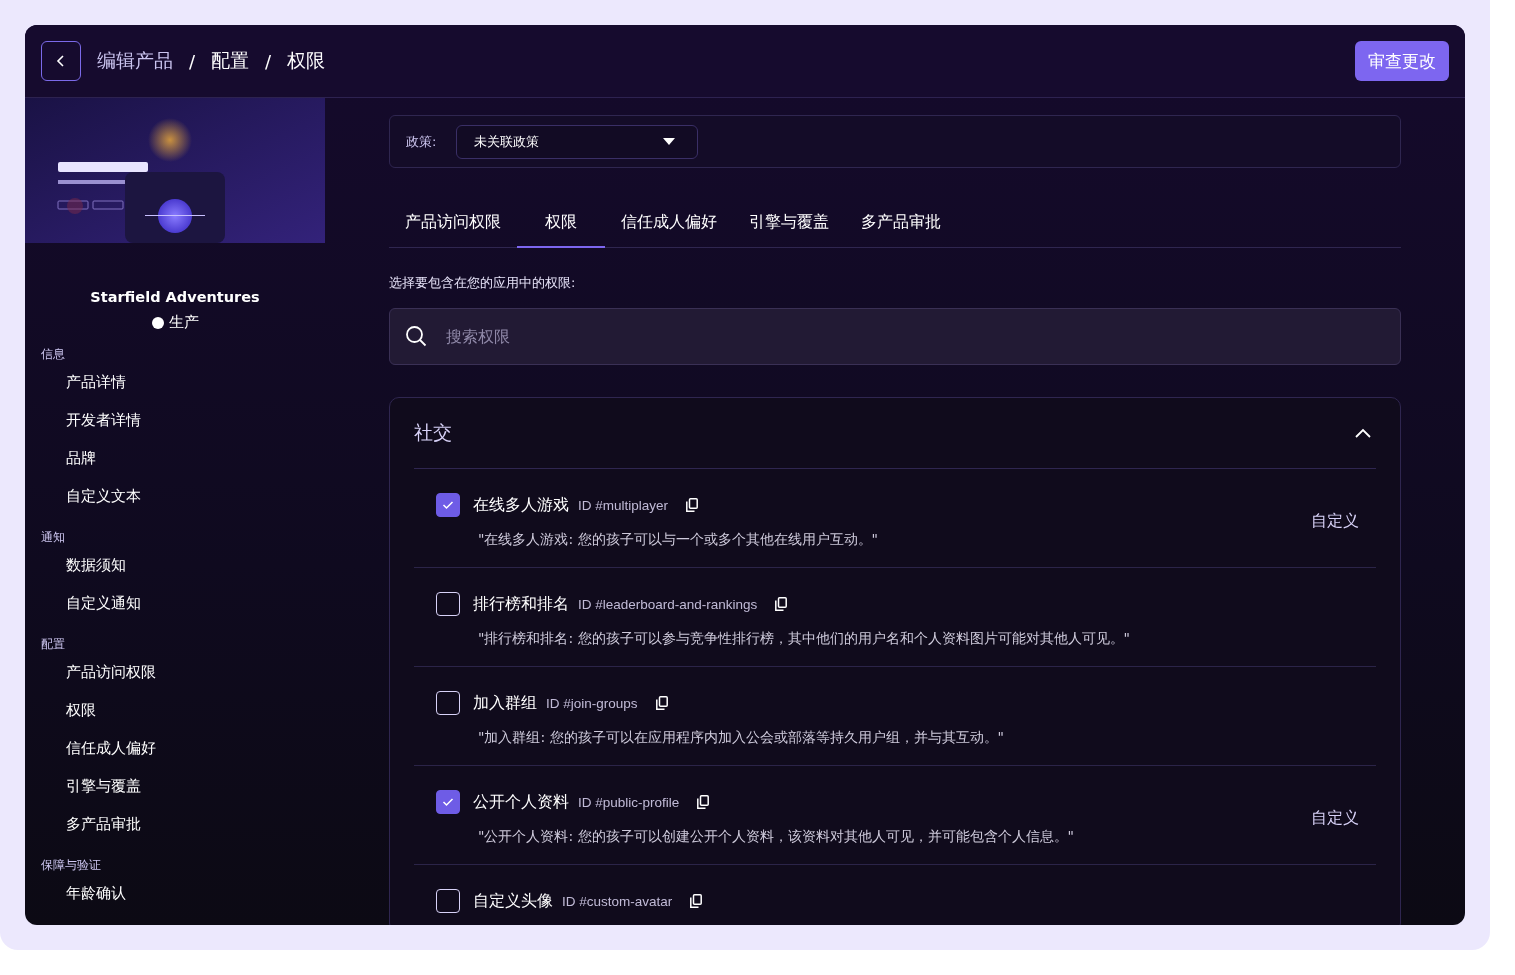 This screenshot has height=975, width=1515. I want to click on permission-id: ID #leaderboard-and-rankings, so click(668, 604).